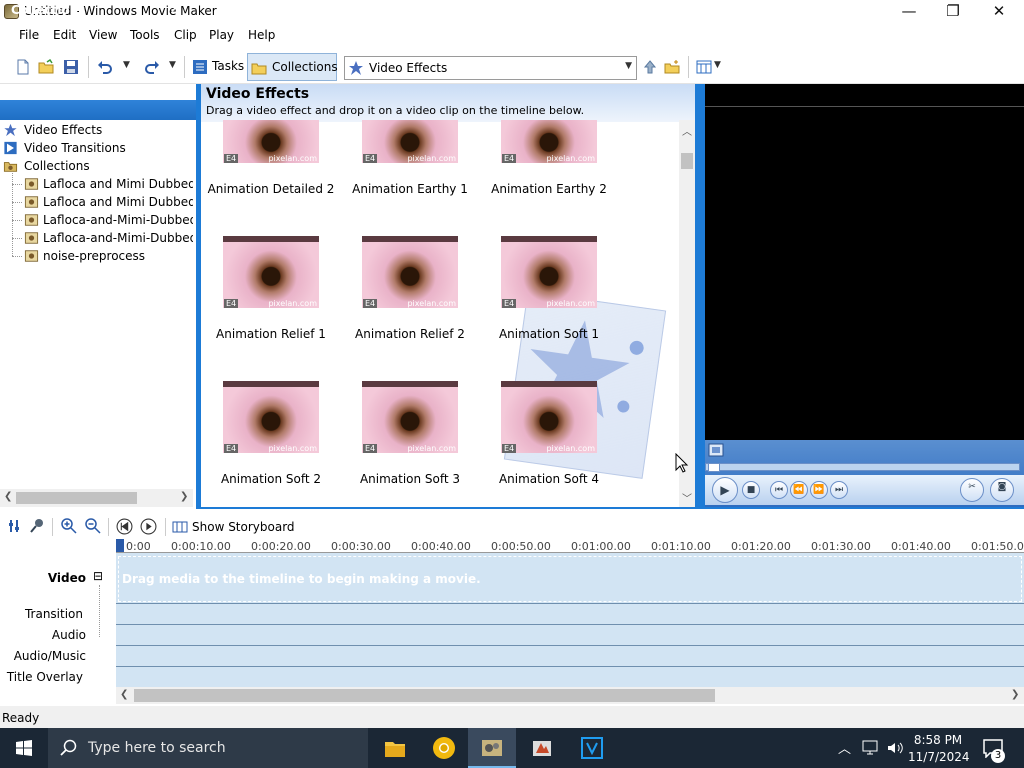  What do you see at coordinates (23, 67) in the screenshot?
I see `new-project-icon` at bounding box center [23, 67].